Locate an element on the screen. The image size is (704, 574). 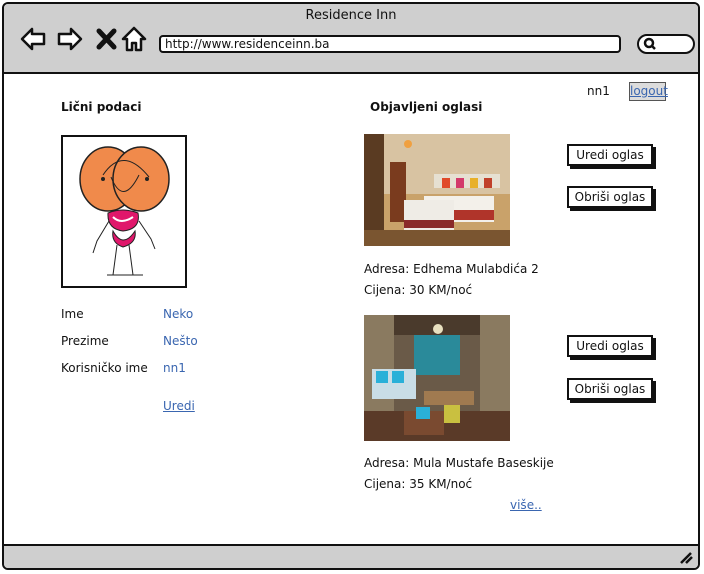
first-name-label: Ime is located at coordinates (72, 314).